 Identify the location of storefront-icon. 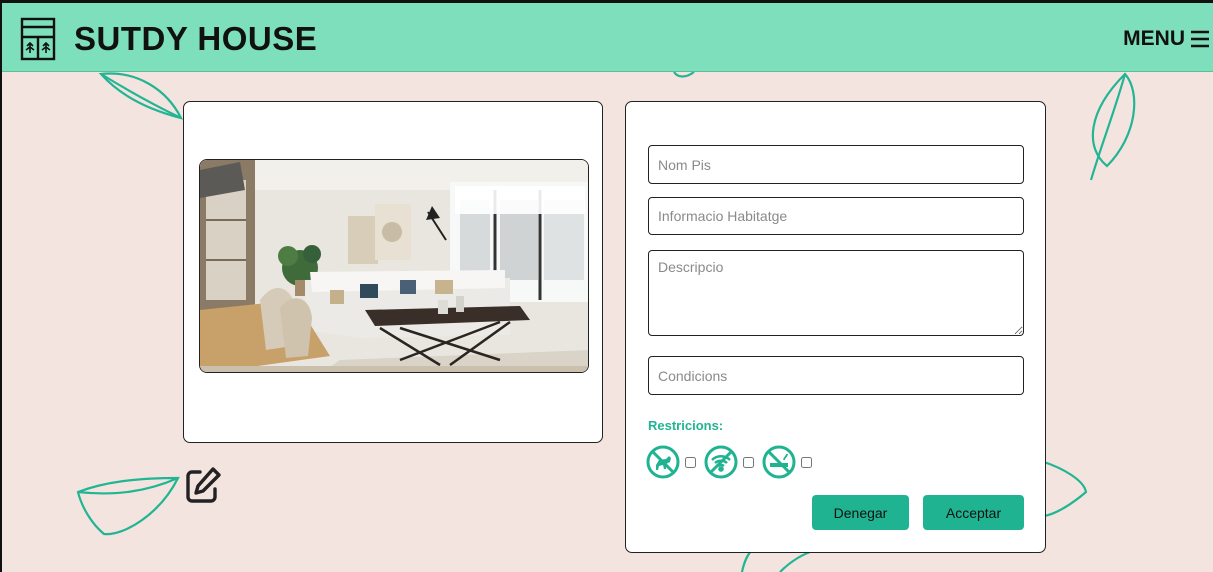
(38, 39).